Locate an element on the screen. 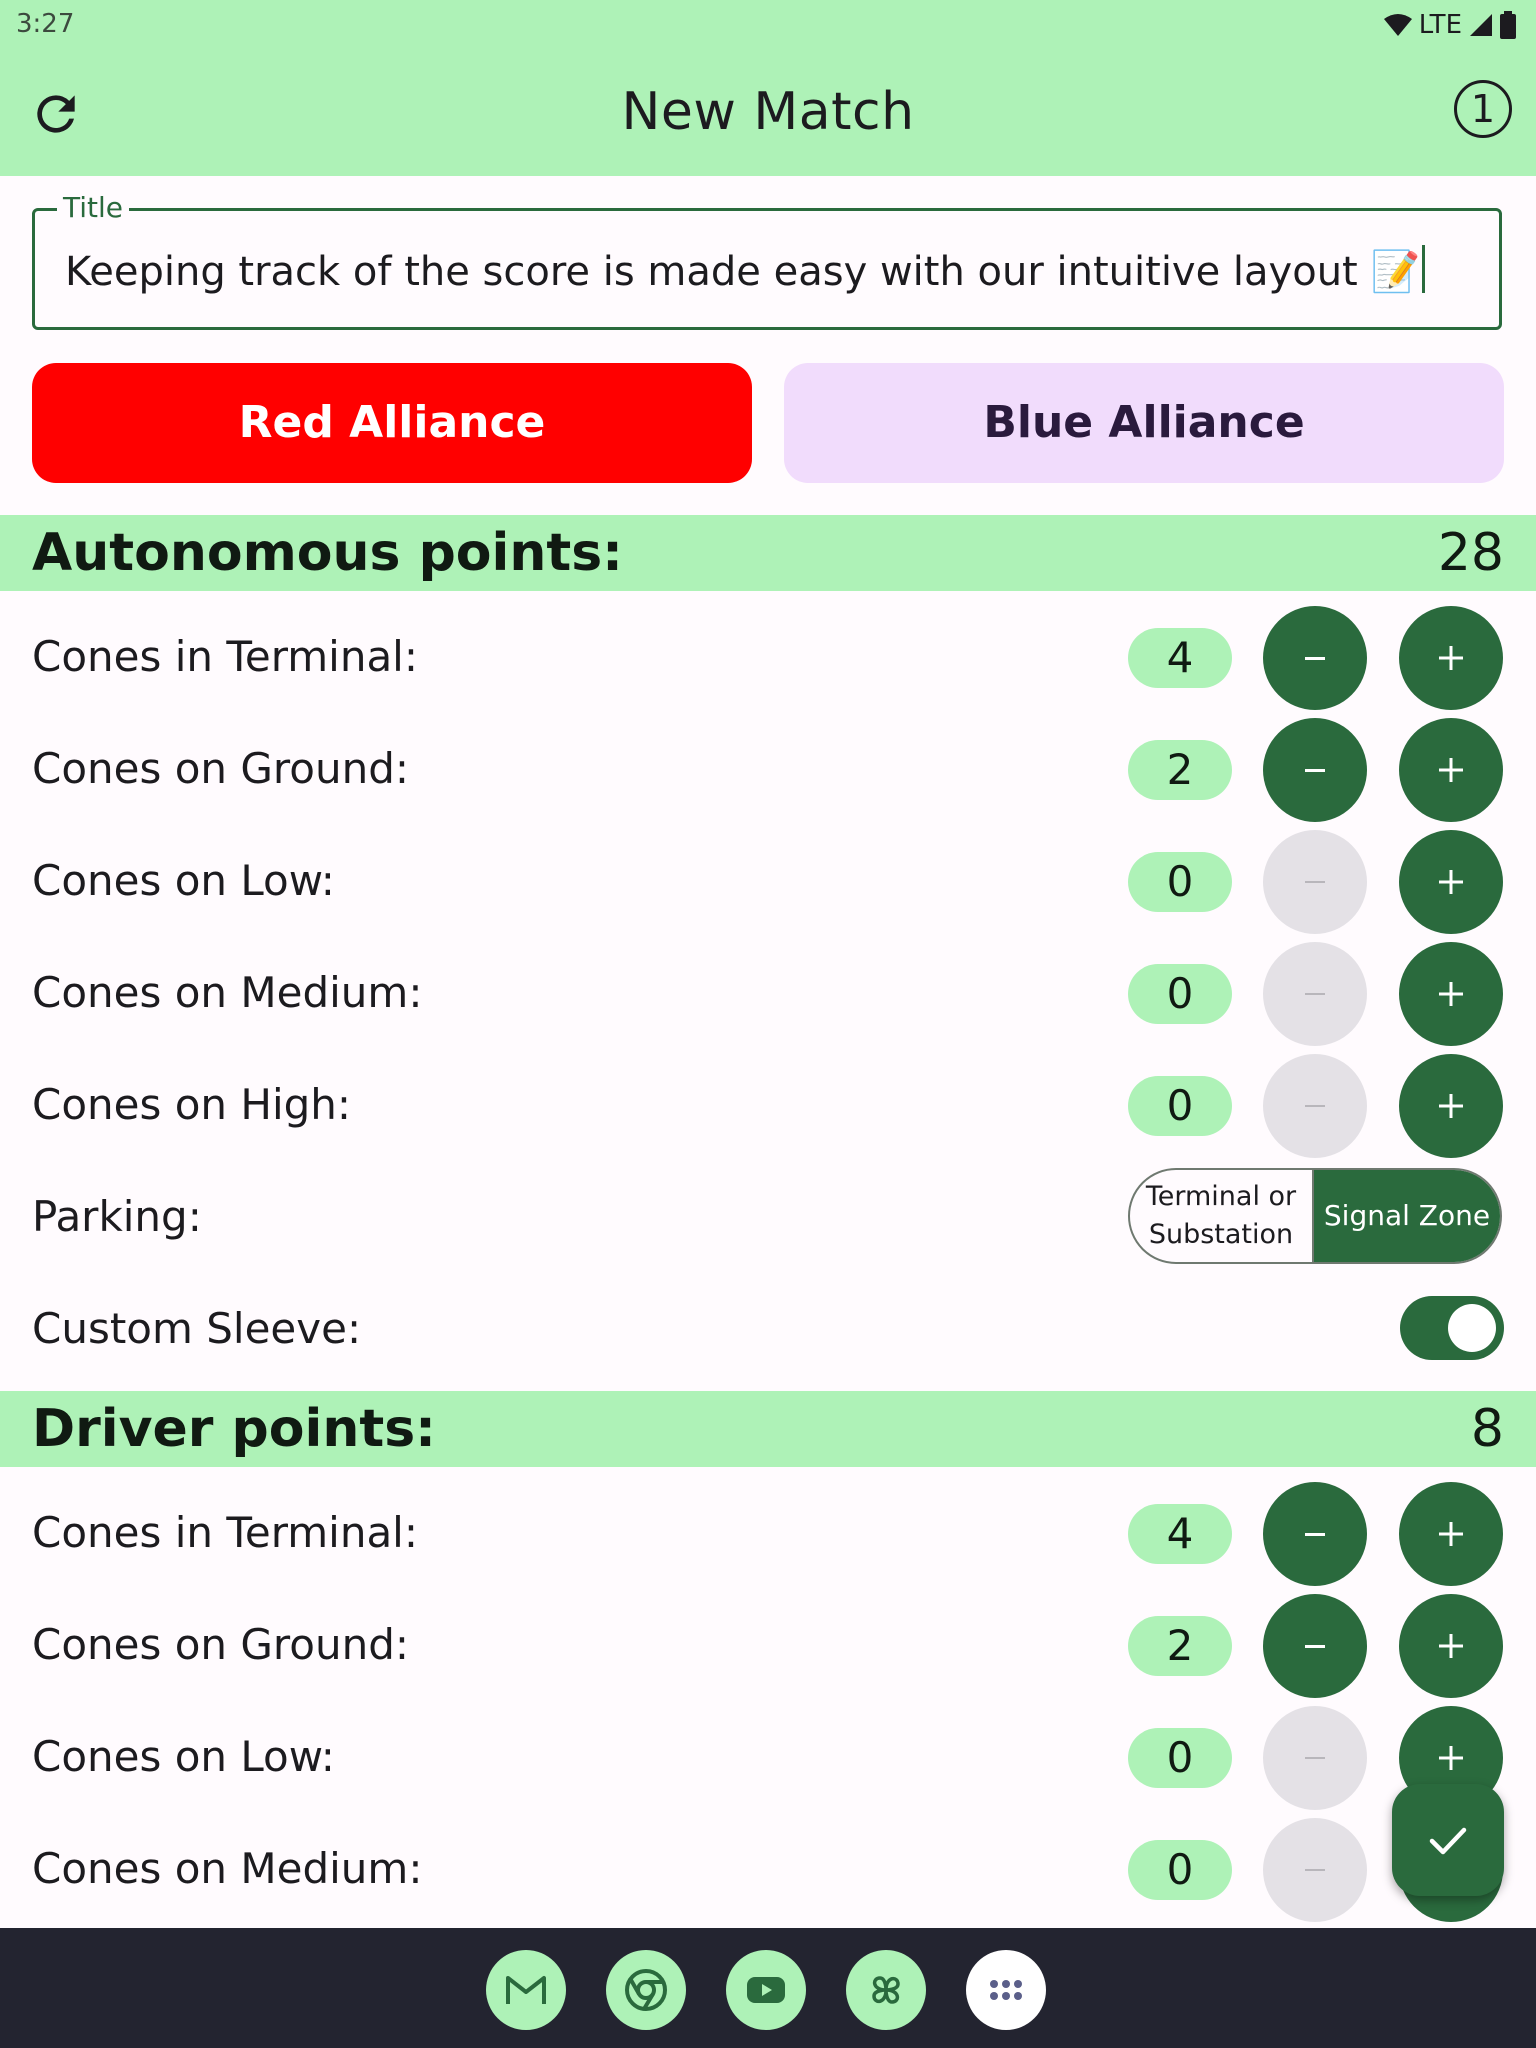 Image resolution: width=1536 pixels, height=2048 pixels. autonomous-row-cones-high: Cones on High: 0 is located at coordinates (768, 1104).